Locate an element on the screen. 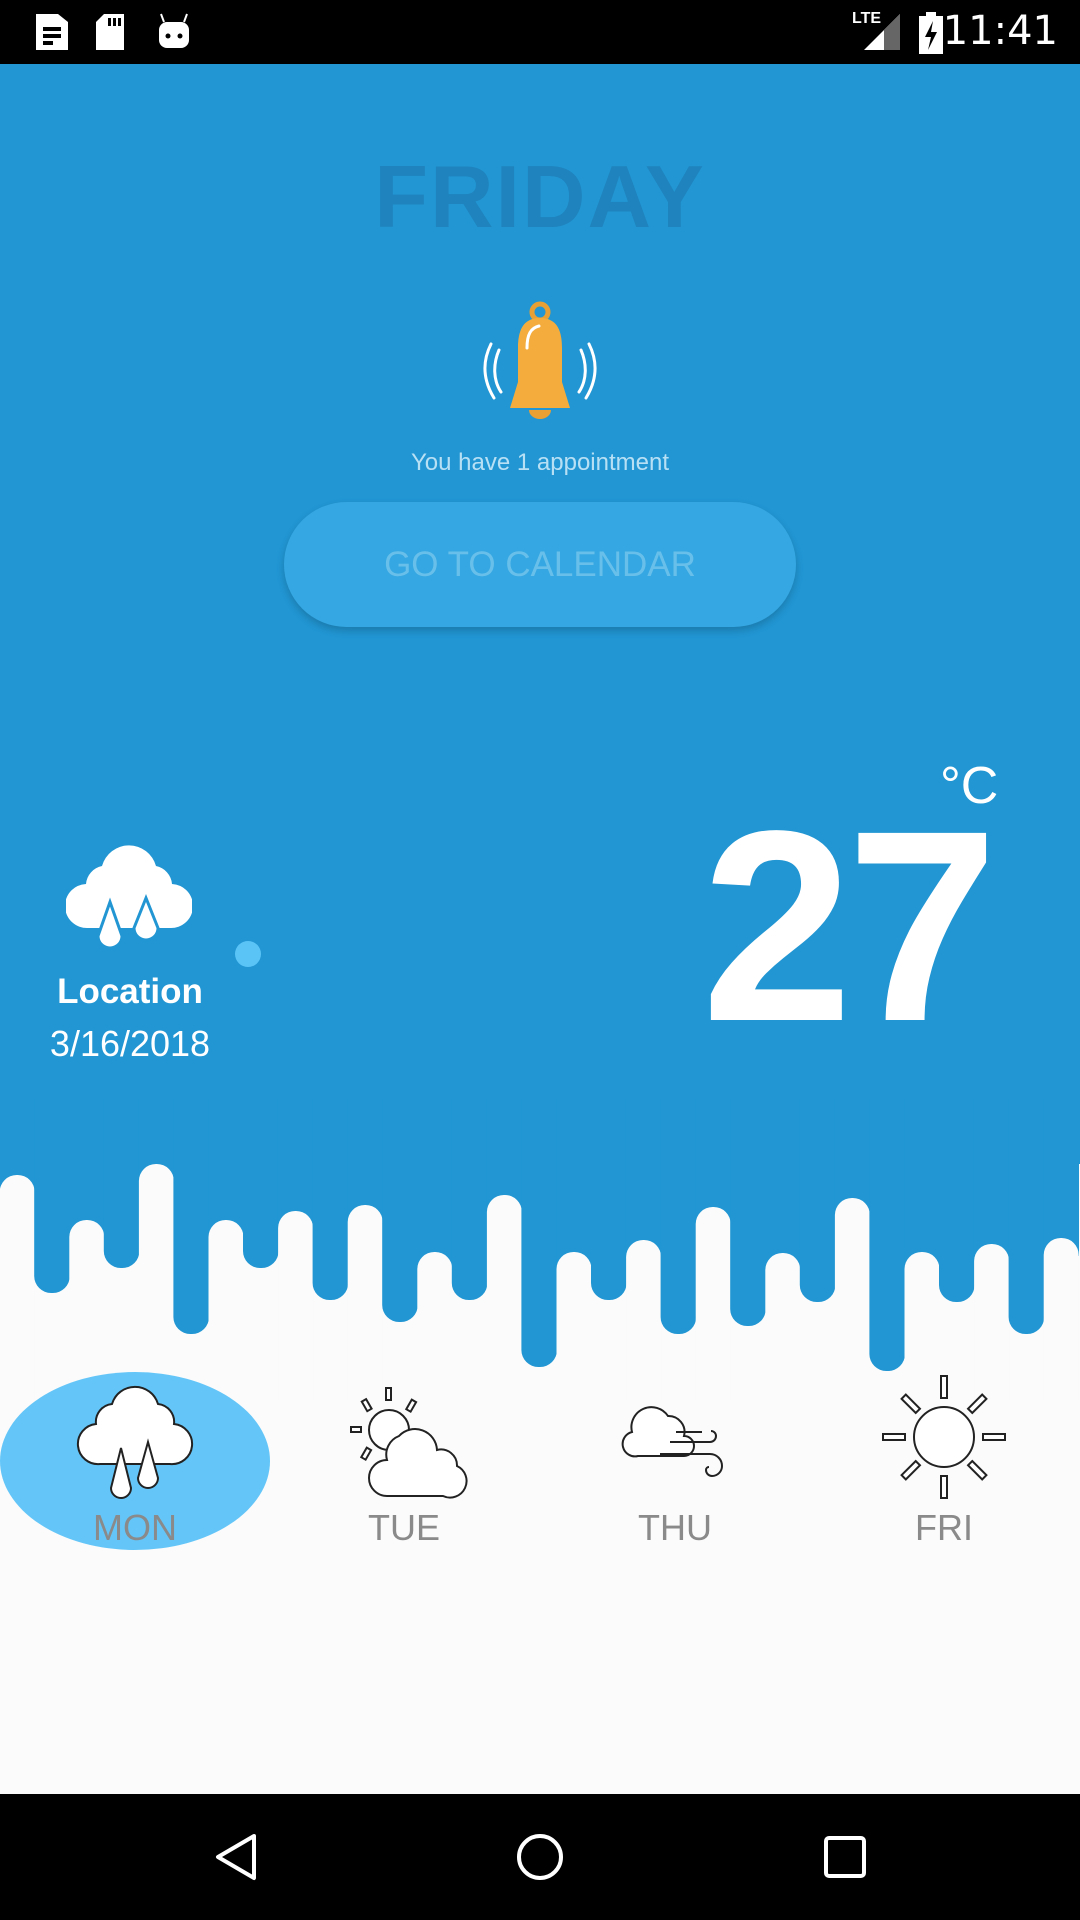 Image resolution: width=1080 pixels, height=1920 pixels. appointment-text: You have 1 appointment is located at coordinates (540, 462).